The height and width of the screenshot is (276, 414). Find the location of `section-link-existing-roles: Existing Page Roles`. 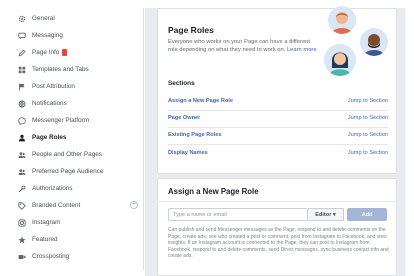

section-link-existing-roles: Existing Page Roles is located at coordinates (194, 135).